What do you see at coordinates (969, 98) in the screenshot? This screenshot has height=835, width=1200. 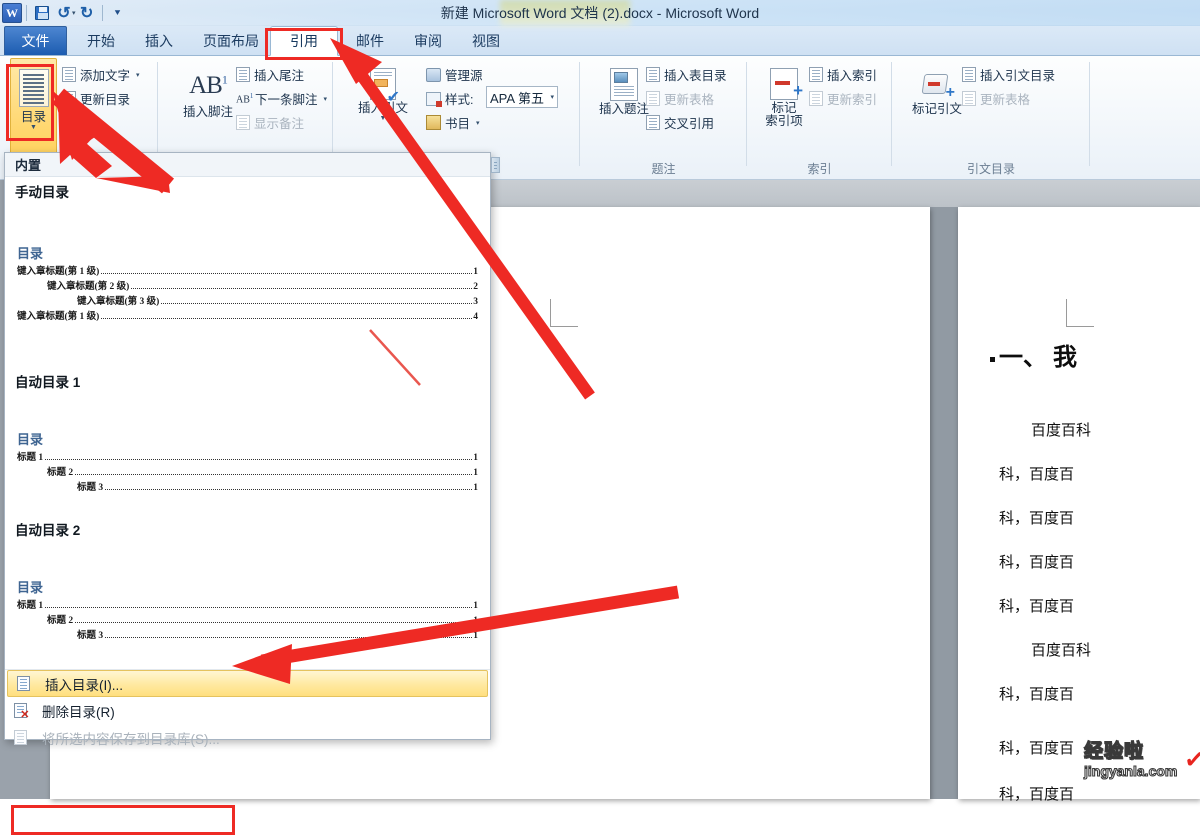 I see `update-authorities-table-icon` at bounding box center [969, 98].